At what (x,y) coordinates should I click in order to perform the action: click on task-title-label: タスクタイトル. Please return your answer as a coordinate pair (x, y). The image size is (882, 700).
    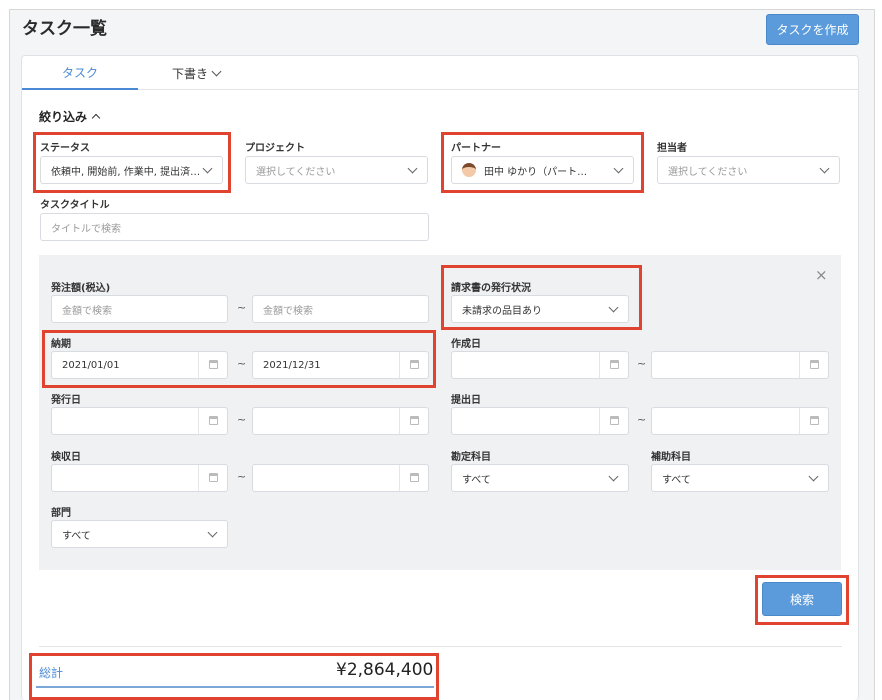
    Looking at the image, I should click on (75, 205).